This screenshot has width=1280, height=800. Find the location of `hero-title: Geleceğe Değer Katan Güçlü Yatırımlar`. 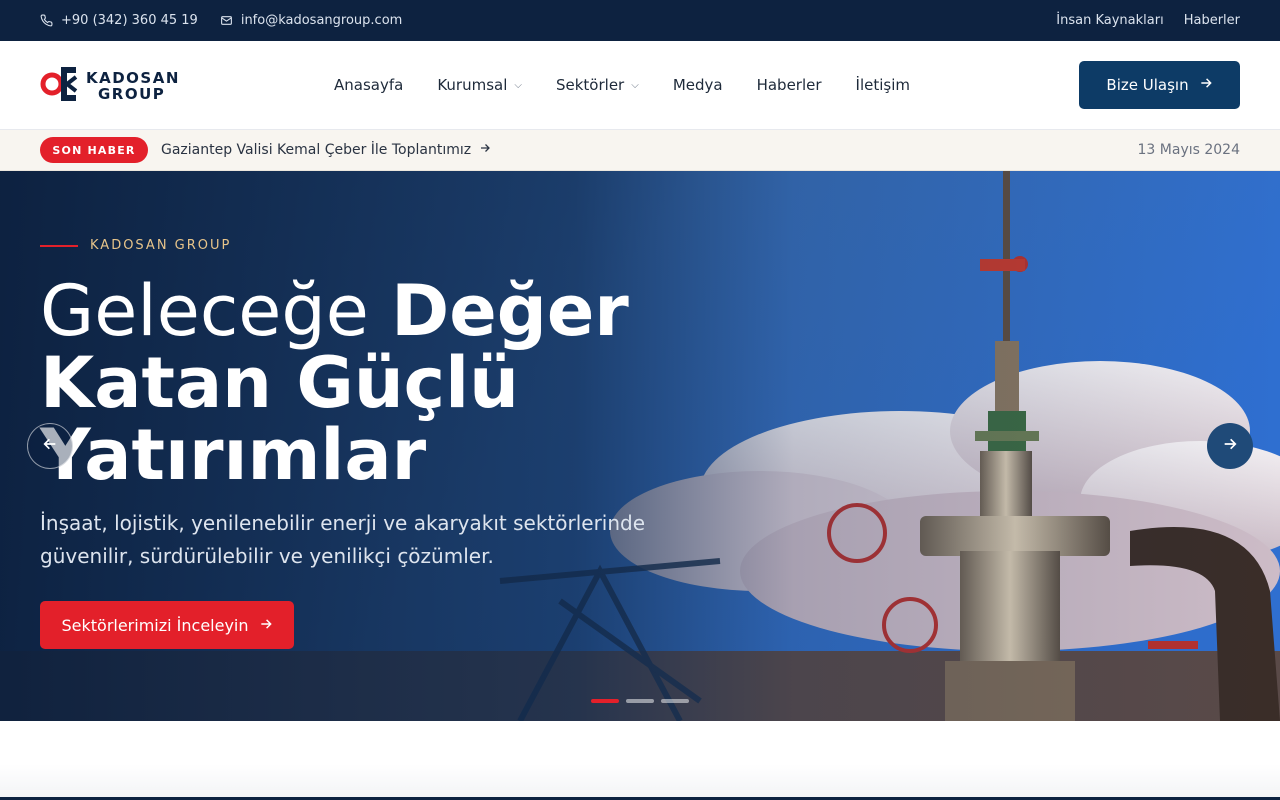

hero-title: Geleceğe Değer Katan Güçlü Yatırımlar is located at coordinates (370, 383).